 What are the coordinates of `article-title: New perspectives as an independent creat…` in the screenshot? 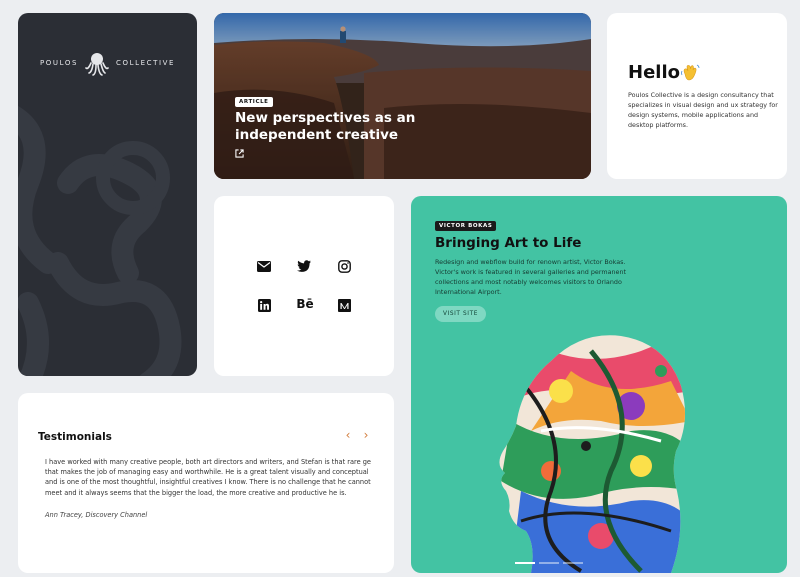 It's located at (335, 127).